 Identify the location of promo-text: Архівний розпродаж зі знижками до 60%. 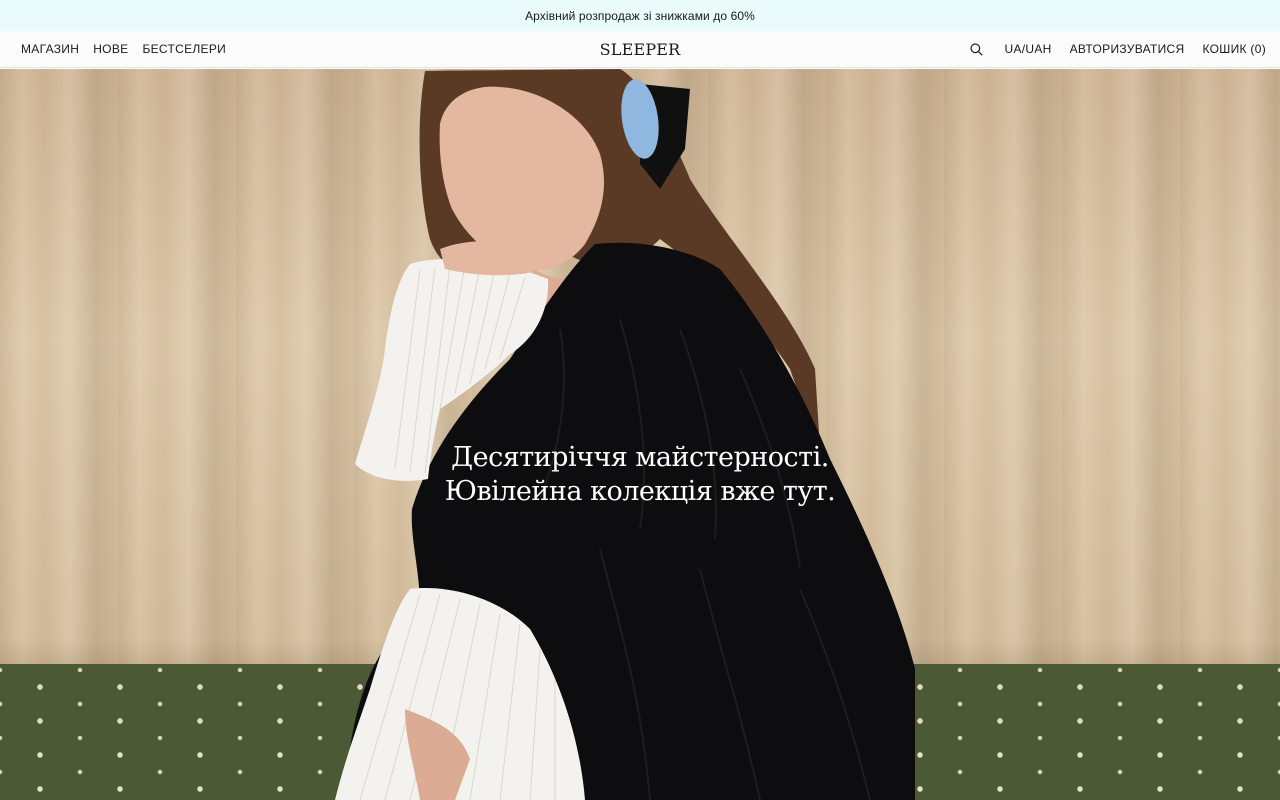
(640, 16).